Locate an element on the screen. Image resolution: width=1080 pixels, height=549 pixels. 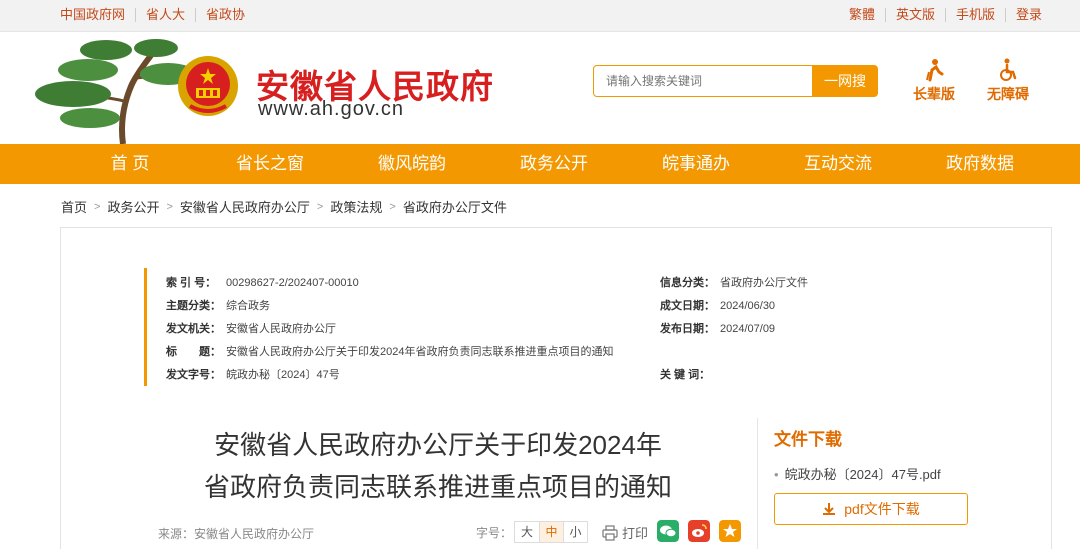
meta-title-value: 安徽省人民政府办公厅关于印发2024年省政府负责同志联系推进重点项目的通知 is located at coordinates (420, 352).